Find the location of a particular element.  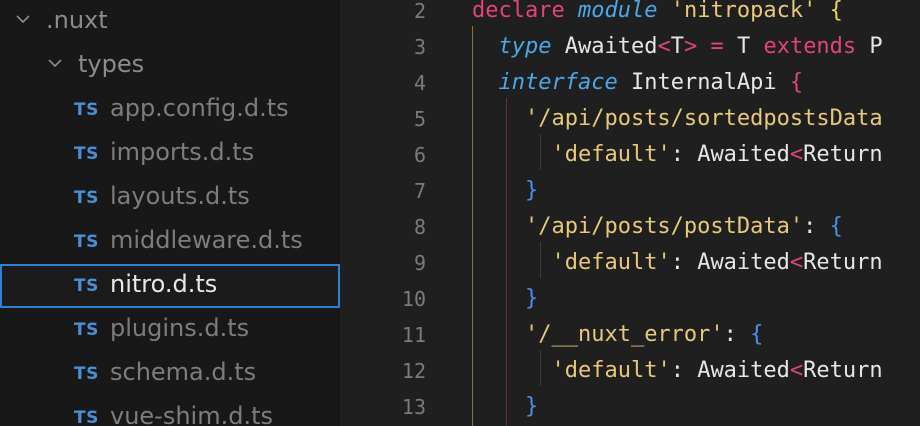

file-label: schema.d.ts is located at coordinates (183, 372).